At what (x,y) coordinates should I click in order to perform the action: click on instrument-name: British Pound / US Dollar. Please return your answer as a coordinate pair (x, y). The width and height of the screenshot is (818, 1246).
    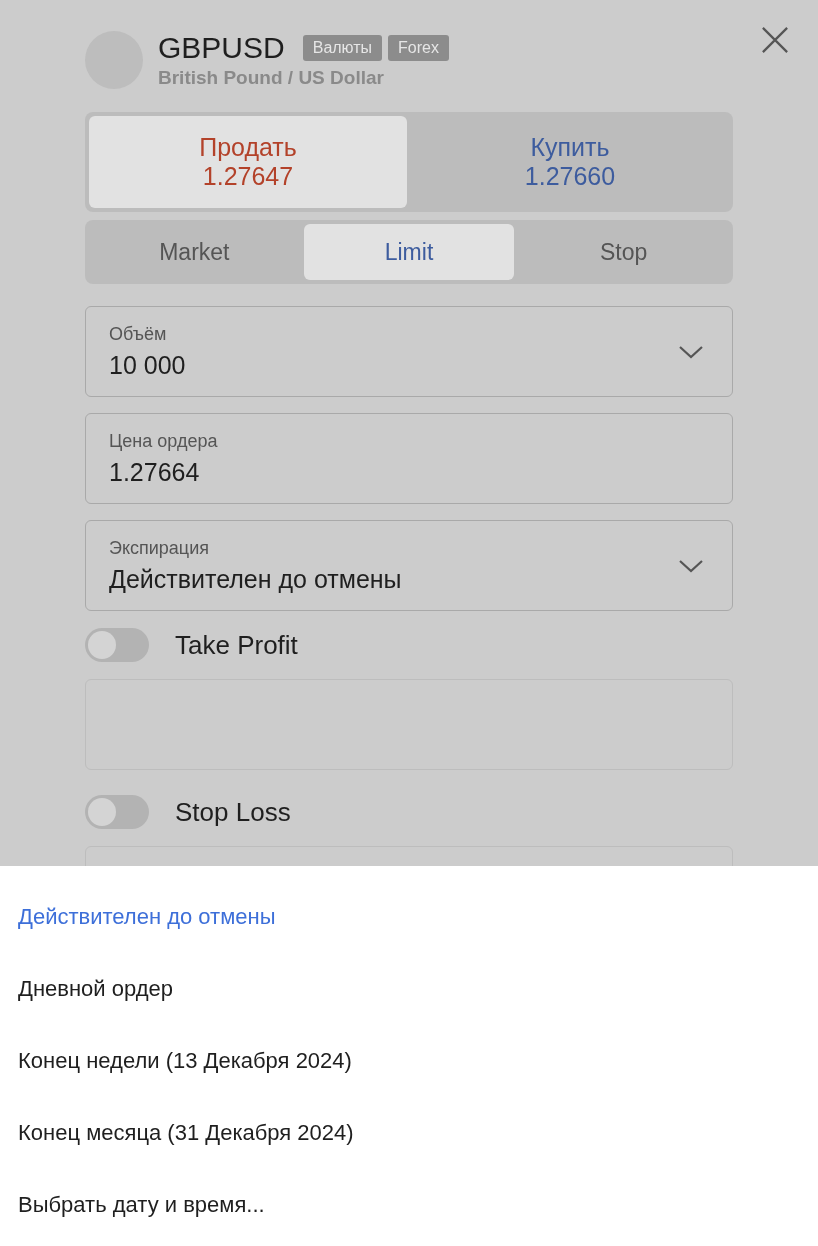
    Looking at the image, I should click on (271, 78).